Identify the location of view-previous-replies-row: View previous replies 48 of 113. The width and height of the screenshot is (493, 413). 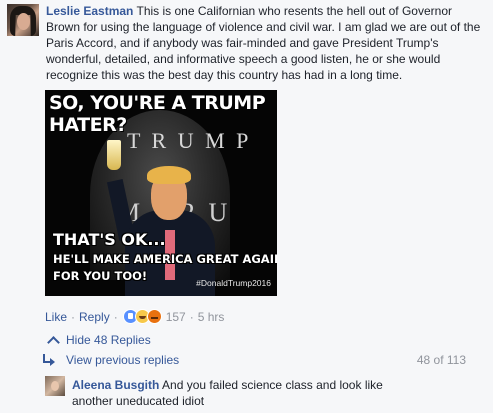
(254, 360).